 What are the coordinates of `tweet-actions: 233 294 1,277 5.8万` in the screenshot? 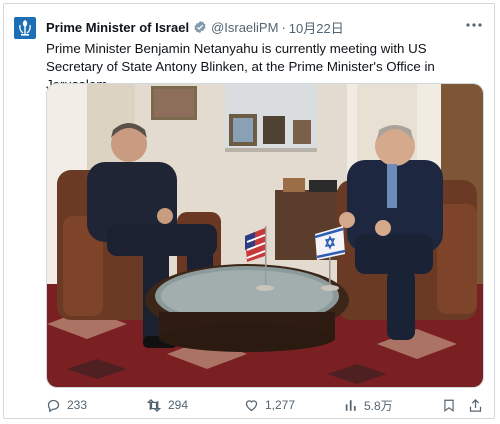 It's located at (266, 405).